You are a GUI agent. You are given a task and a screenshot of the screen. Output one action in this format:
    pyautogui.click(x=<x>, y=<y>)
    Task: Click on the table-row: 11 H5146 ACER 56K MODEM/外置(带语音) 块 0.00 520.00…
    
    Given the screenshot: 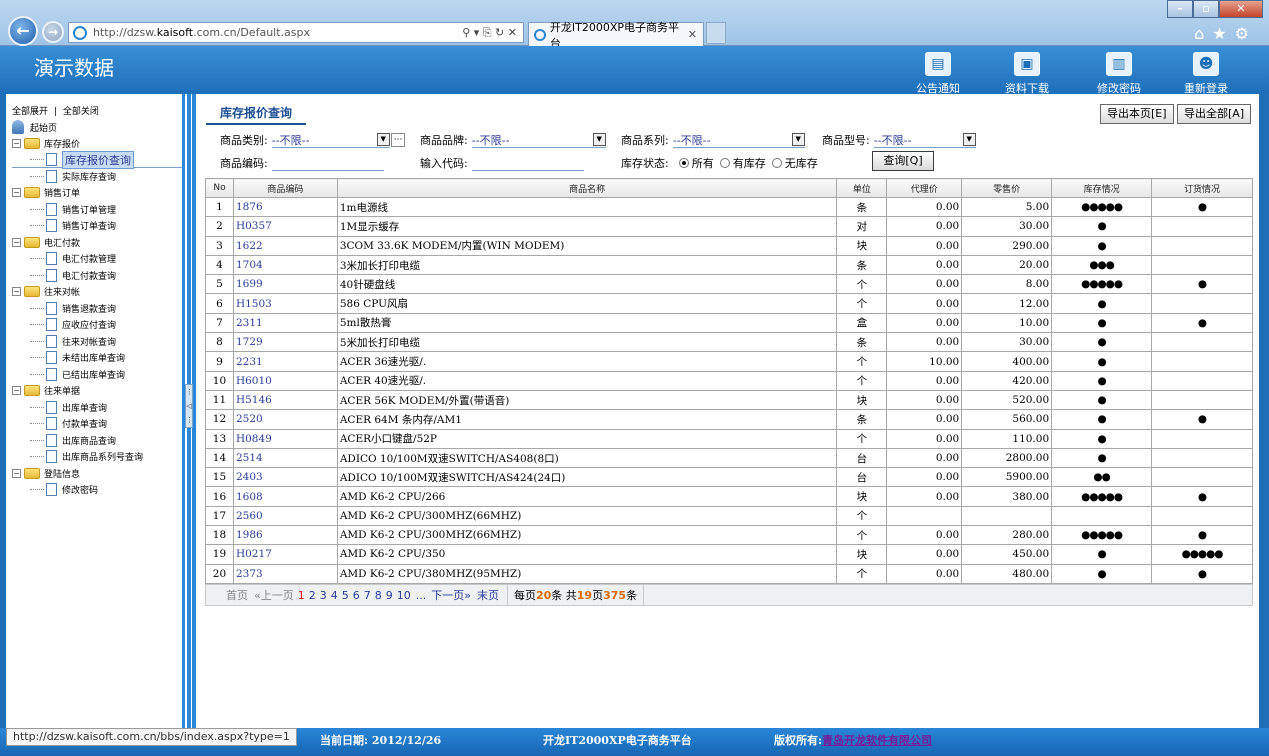 What is the action you would take?
    pyautogui.click(x=729, y=400)
    